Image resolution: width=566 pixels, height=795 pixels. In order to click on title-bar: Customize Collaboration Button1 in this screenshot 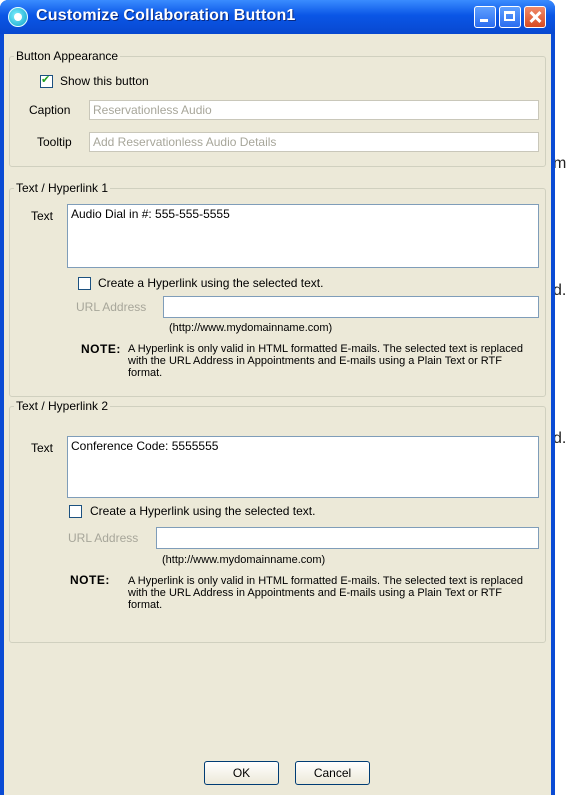, I will do `click(277, 17)`.